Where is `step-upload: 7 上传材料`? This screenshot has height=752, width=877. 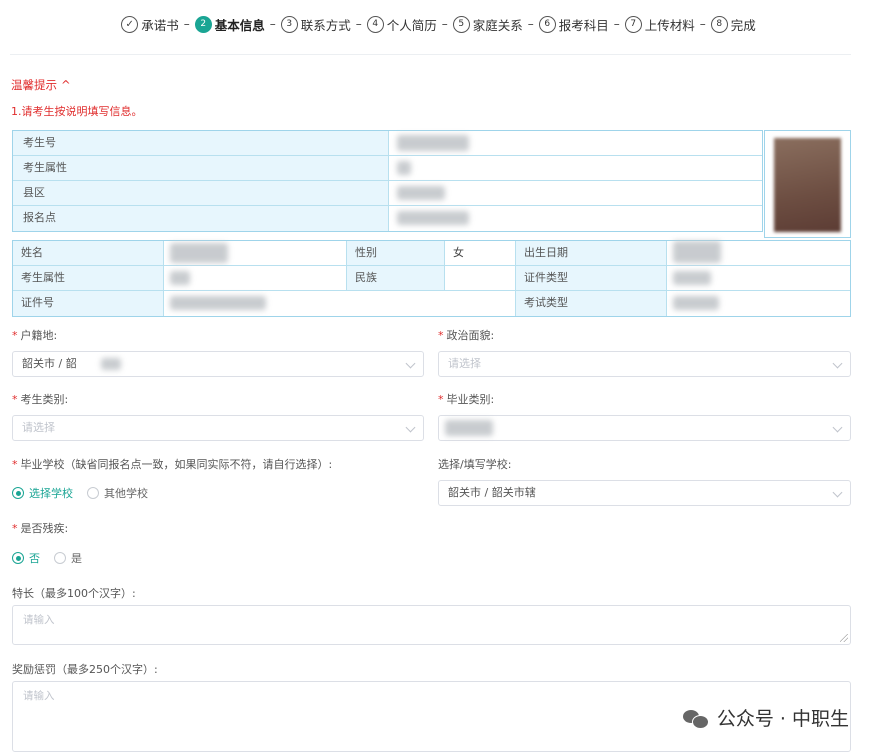
step-upload: 7 上传材料 is located at coordinates (659, 24).